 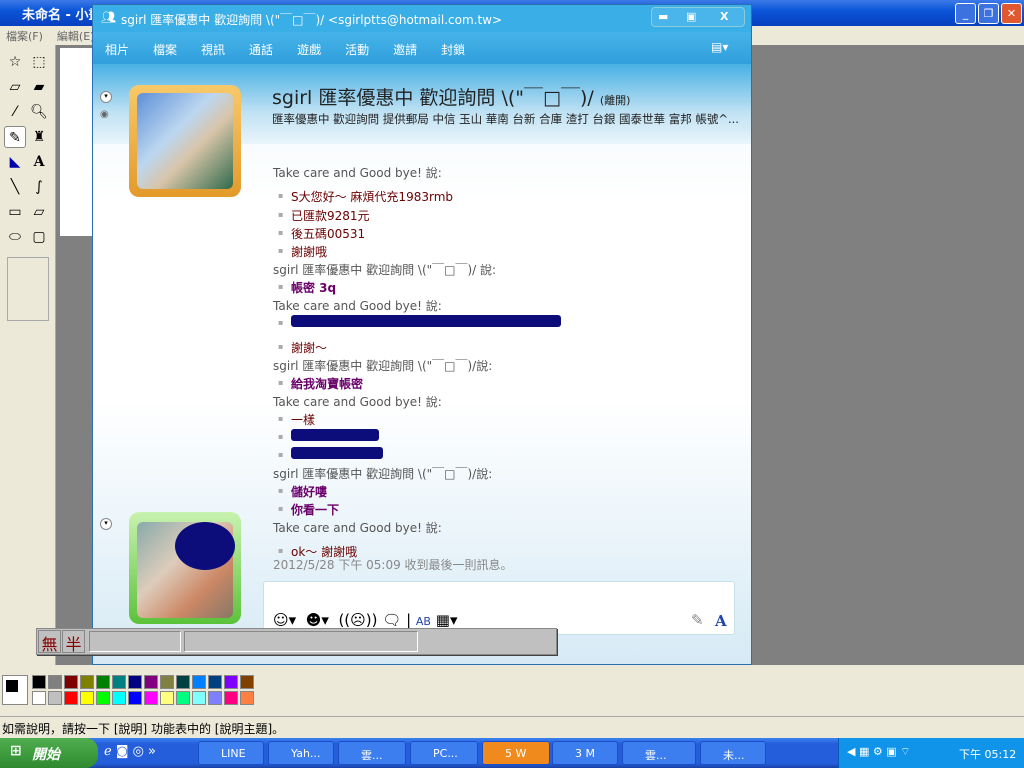 I want to click on contact-status: (離開), so click(x=615, y=100).